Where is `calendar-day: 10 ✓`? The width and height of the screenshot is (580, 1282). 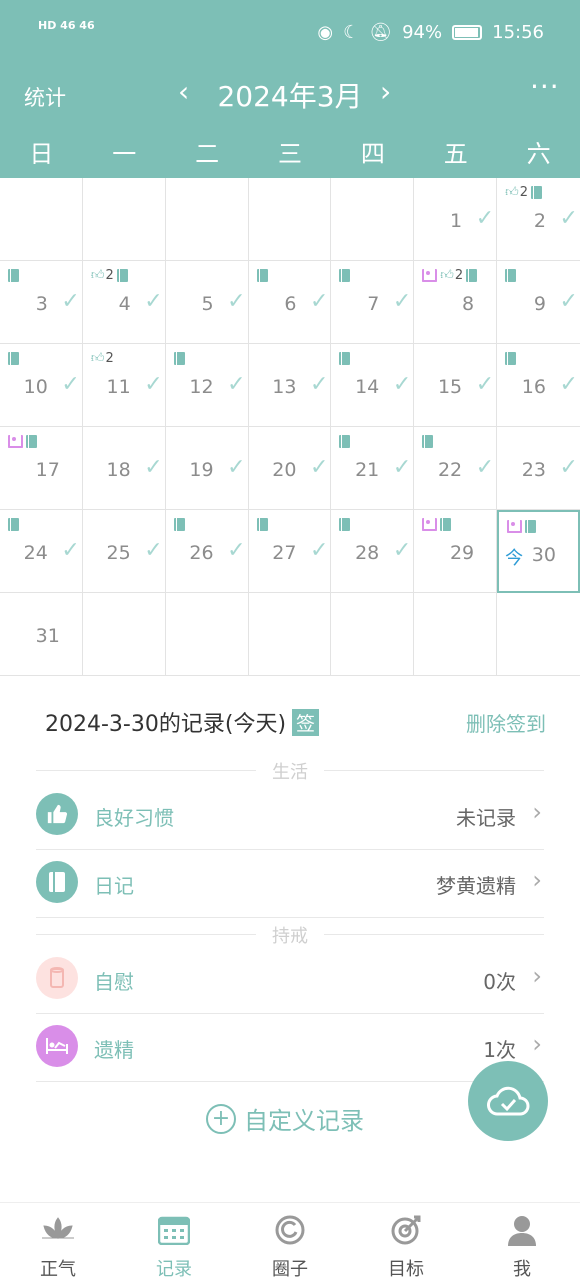 calendar-day: 10 ✓ is located at coordinates (41, 385).